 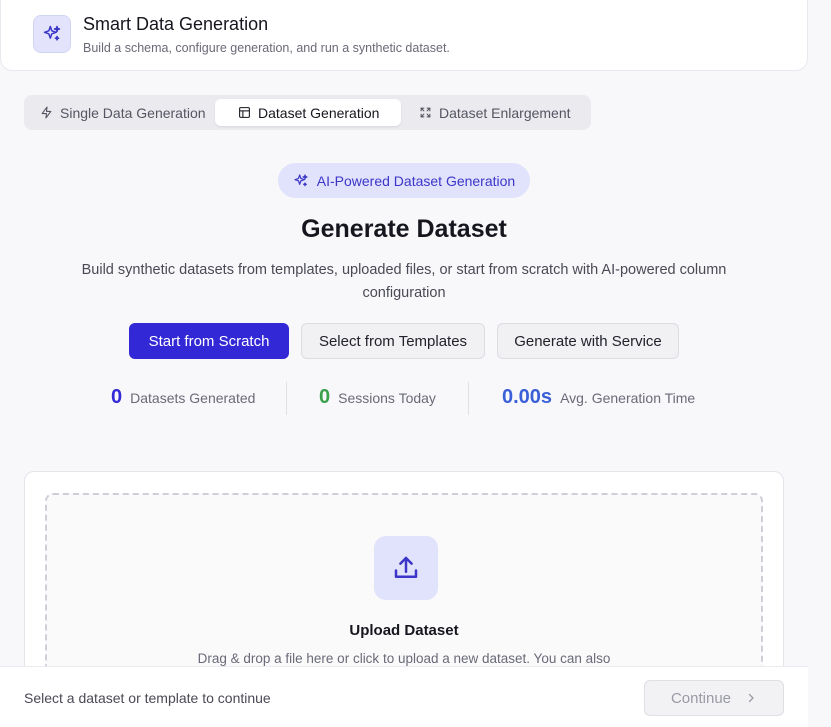 I want to click on start-from-scratch-button: Start from Scratch, so click(x=209, y=341).